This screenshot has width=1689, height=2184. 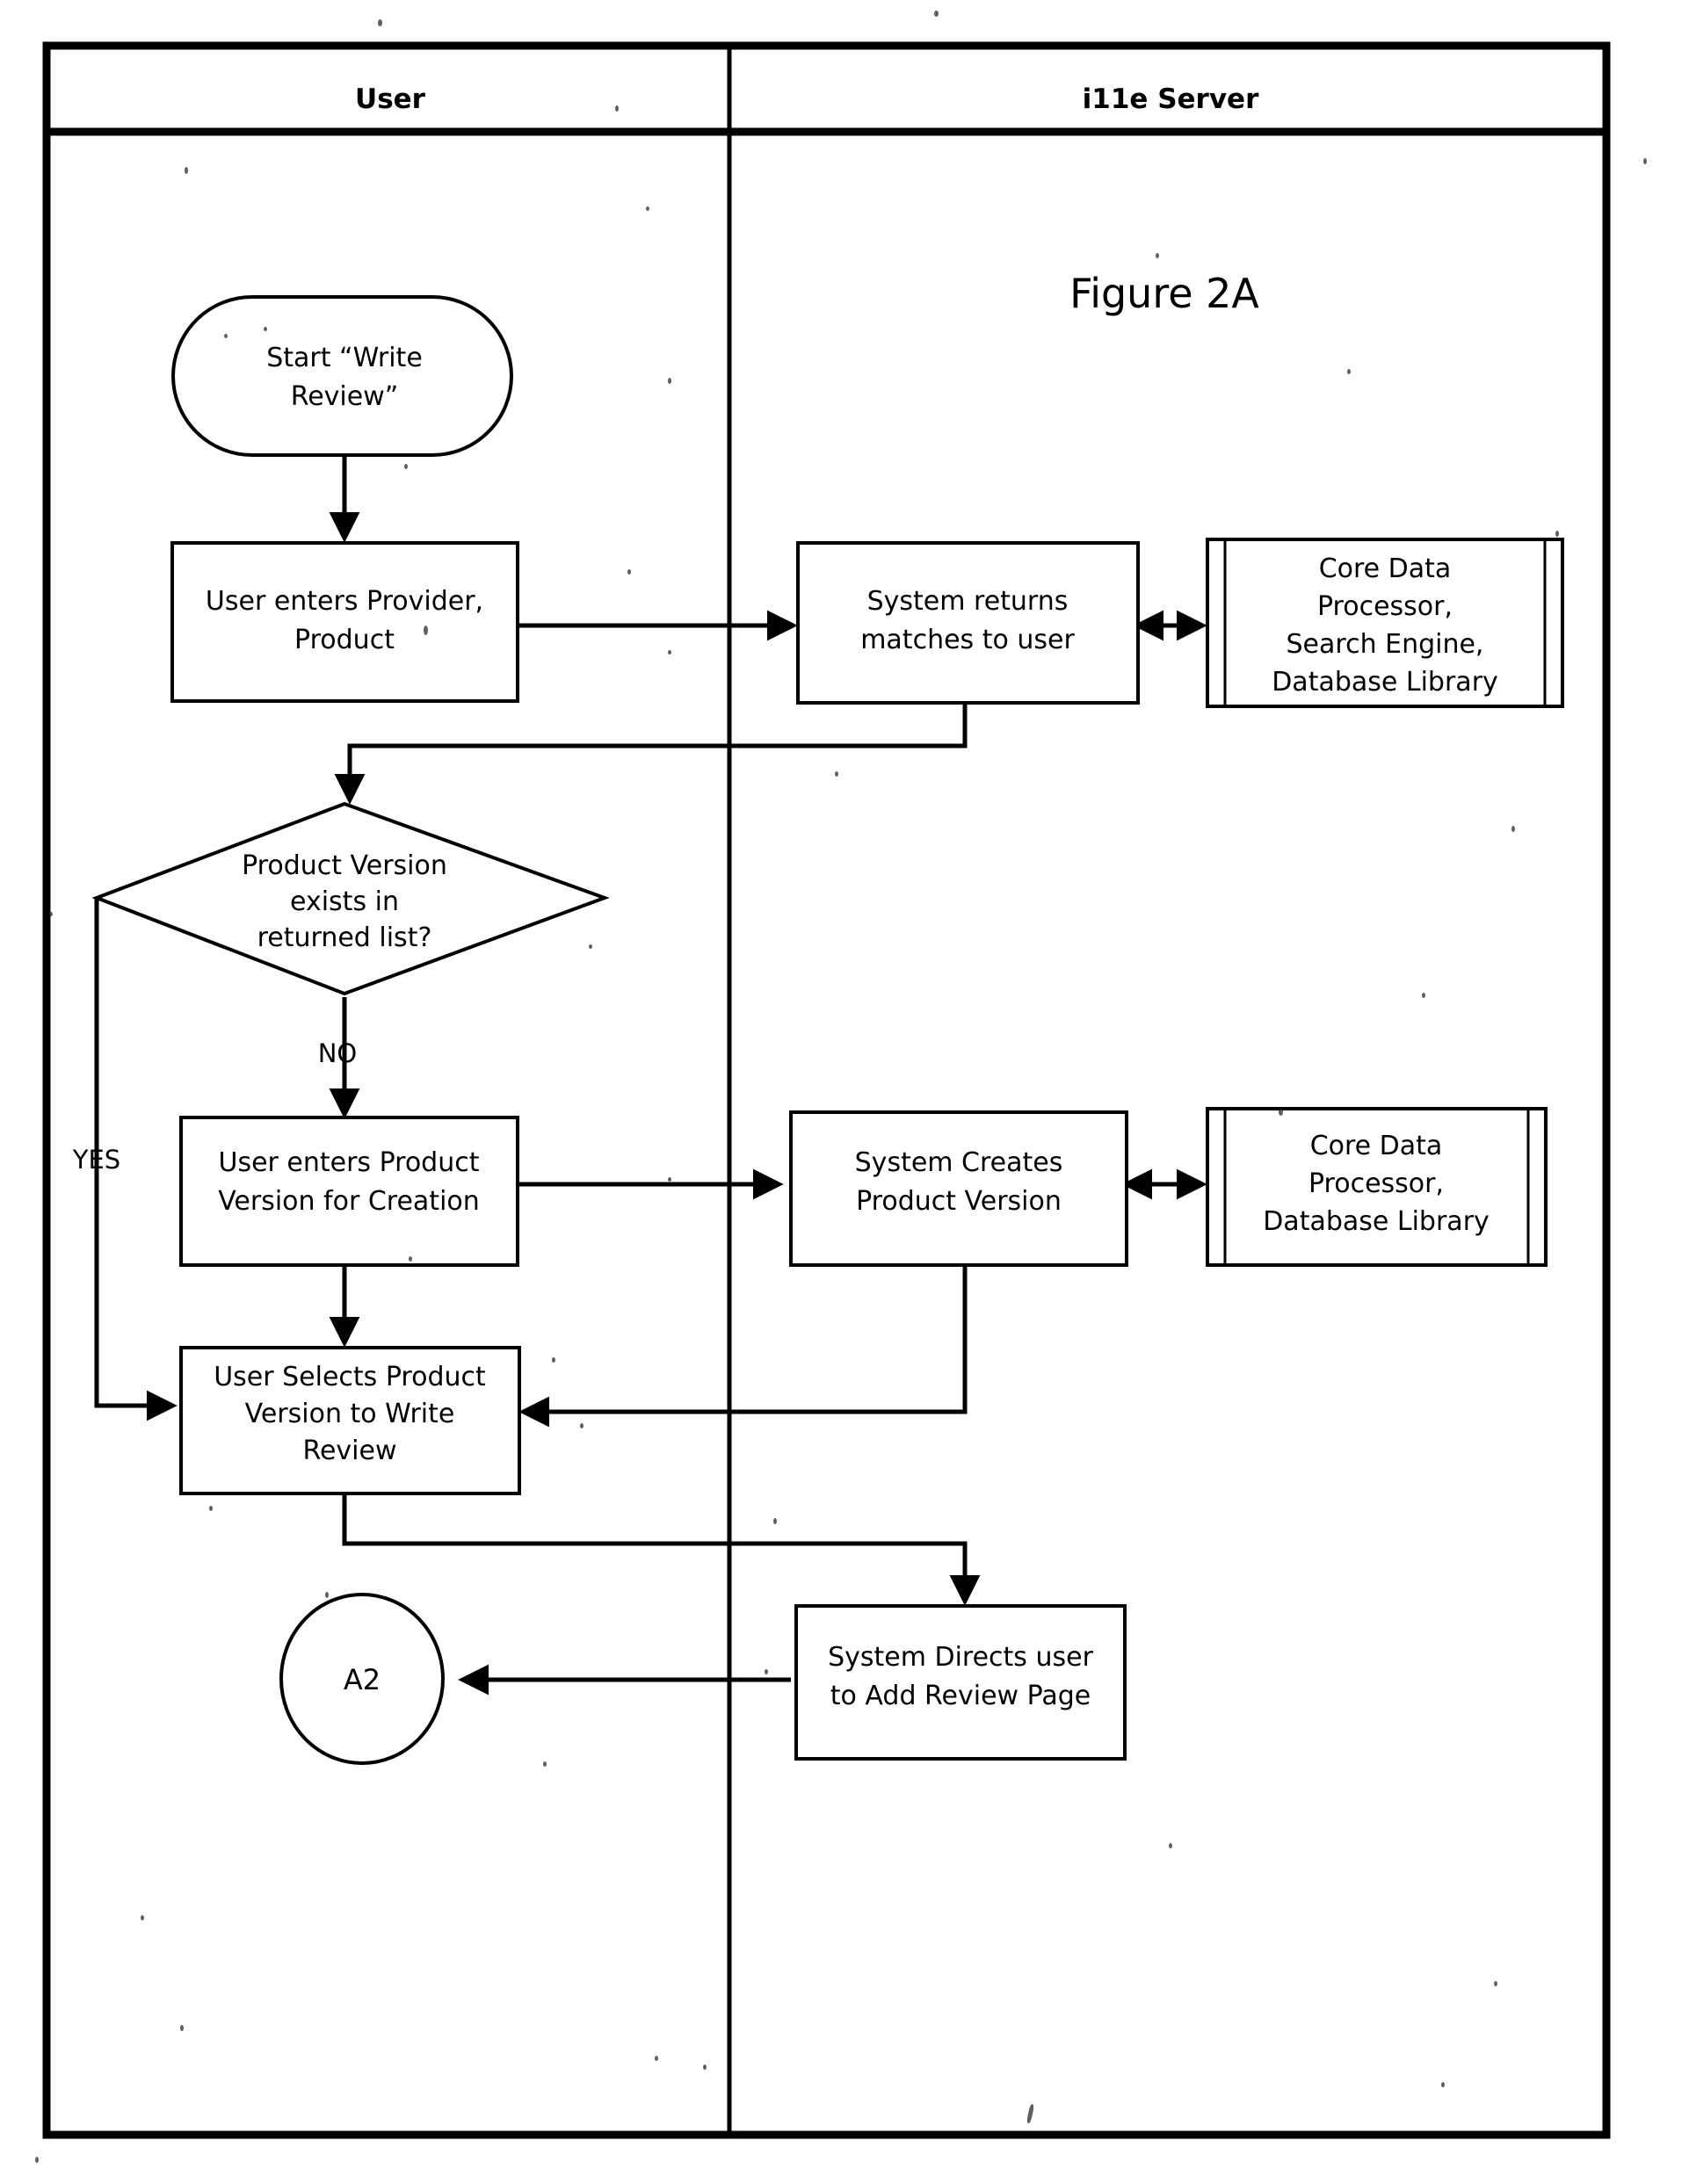 What do you see at coordinates (1385, 568) in the screenshot?
I see `core-data-1-line-1: Core Data` at bounding box center [1385, 568].